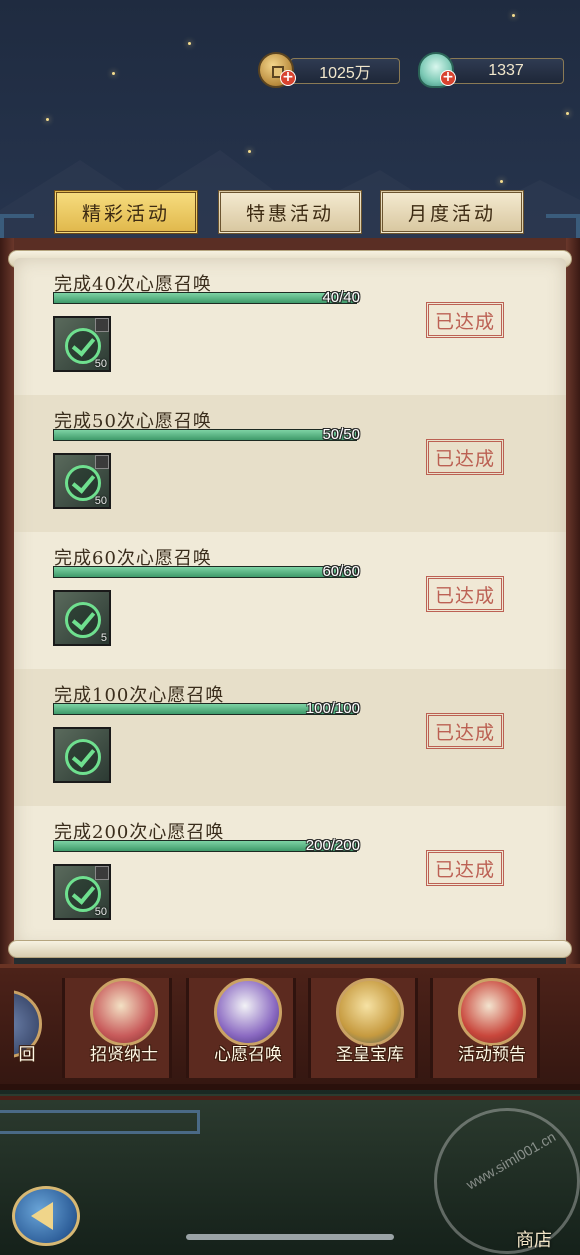 The image size is (580, 1255). Describe the element at coordinates (100, 1122) in the screenshot. I see `railing-lattice` at that location.